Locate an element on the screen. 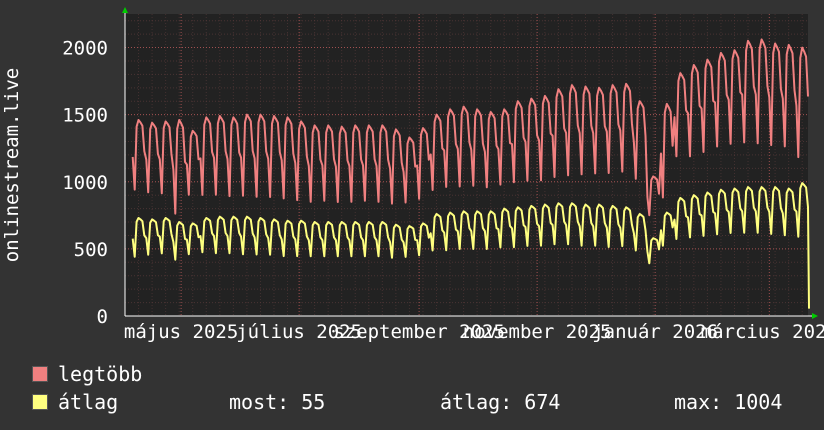  legend-label-max: legtöbb is located at coordinates (100, 374).